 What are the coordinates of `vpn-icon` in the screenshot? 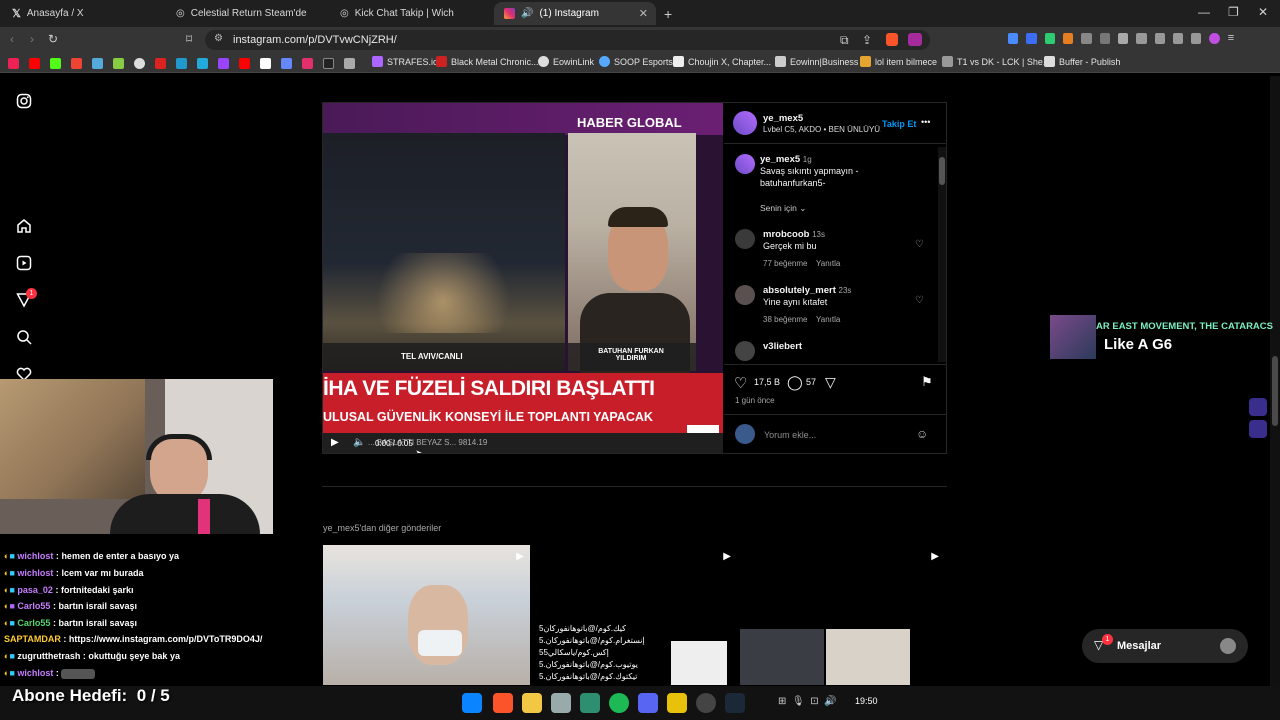 It's located at (1196, 38).